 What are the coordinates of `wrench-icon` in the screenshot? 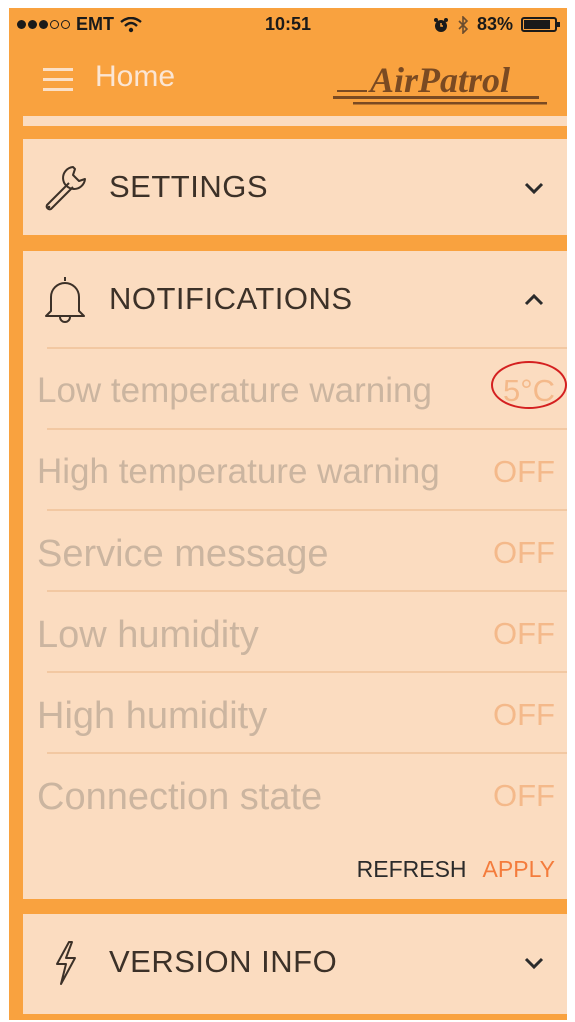 It's located at (65, 188).